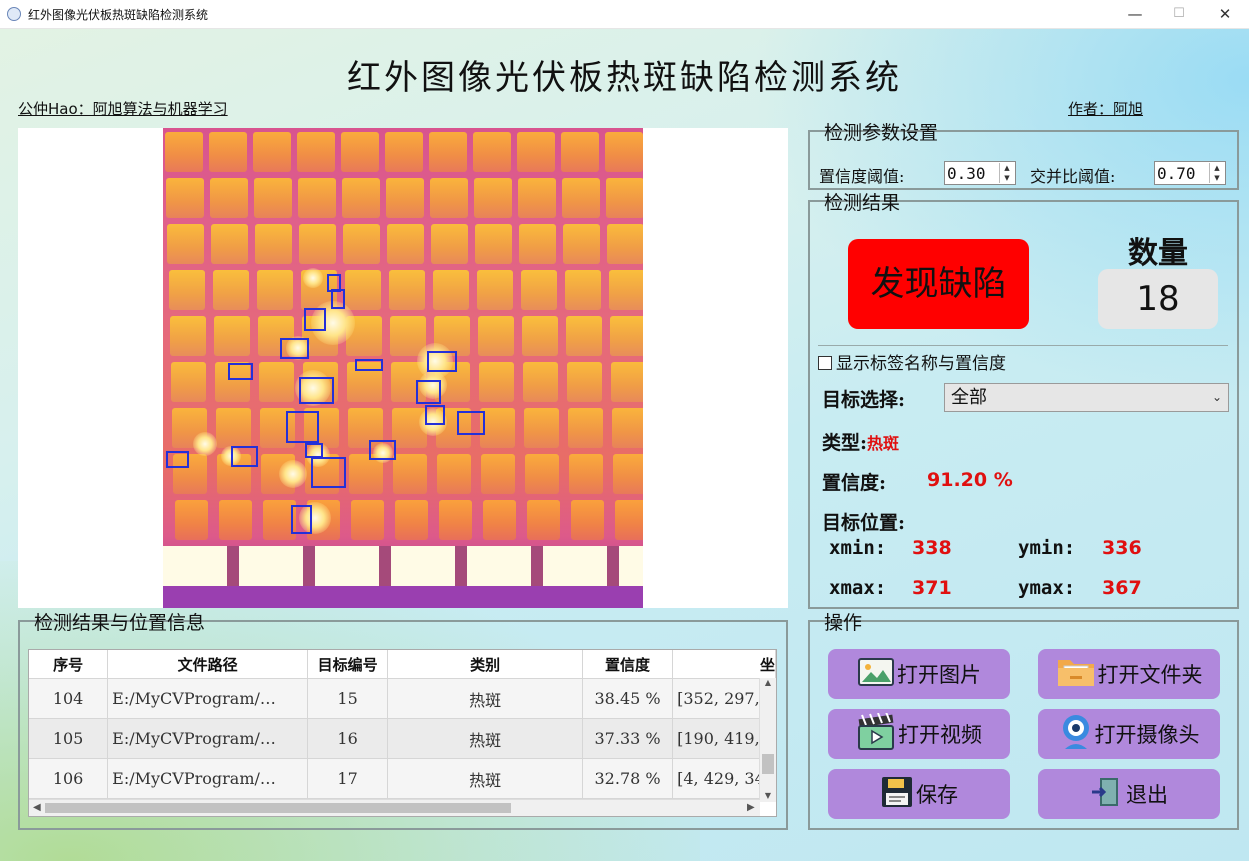 This screenshot has width=1249, height=861. I want to click on maximize-button: ☐, so click(1179, 14).